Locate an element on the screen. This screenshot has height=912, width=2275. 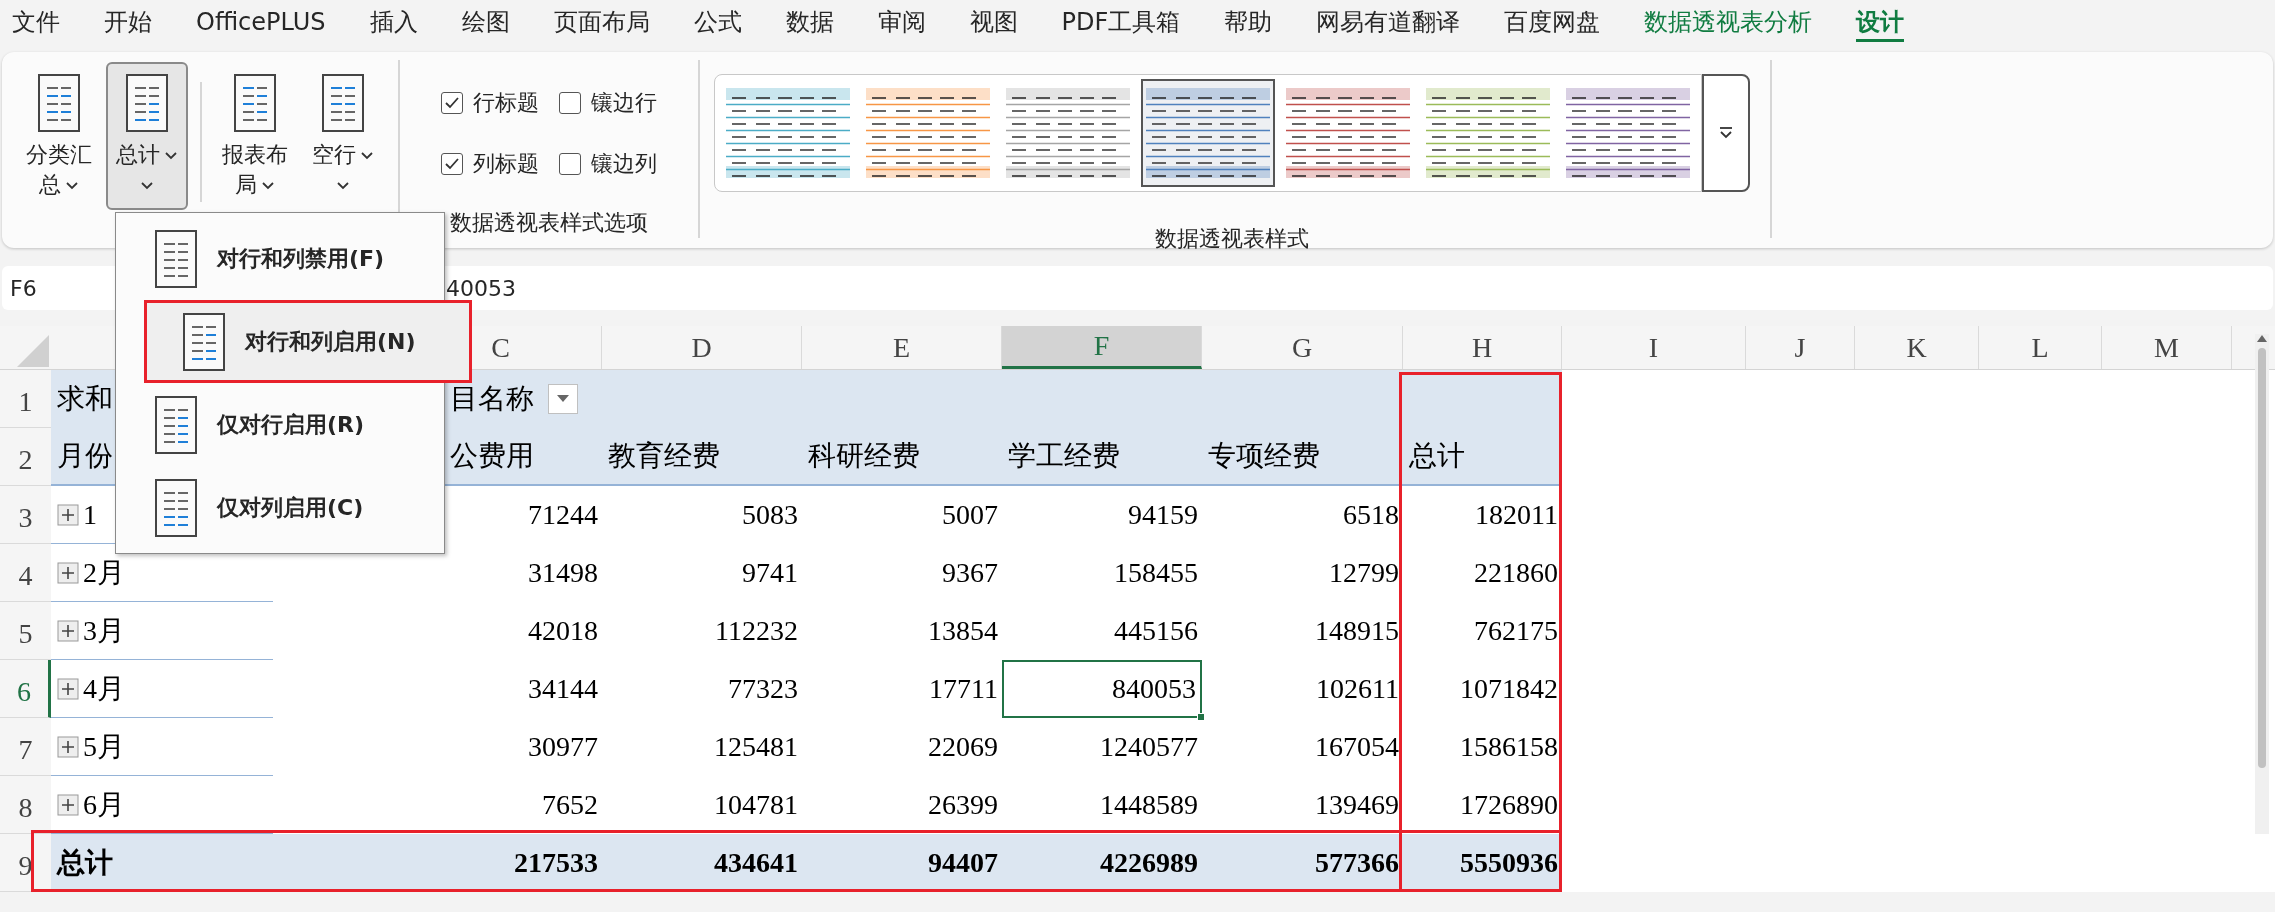
ribbon-tab: 数据透视表分析 is located at coordinates (1728, 23).